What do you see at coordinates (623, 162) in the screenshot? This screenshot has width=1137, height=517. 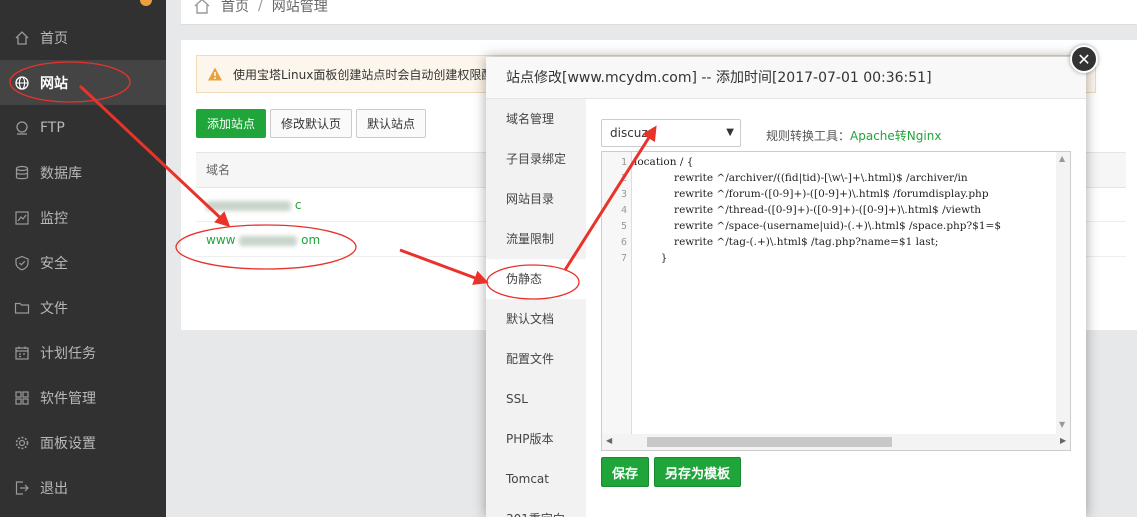 I see `line-number: 1` at bounding box center [623, 162].